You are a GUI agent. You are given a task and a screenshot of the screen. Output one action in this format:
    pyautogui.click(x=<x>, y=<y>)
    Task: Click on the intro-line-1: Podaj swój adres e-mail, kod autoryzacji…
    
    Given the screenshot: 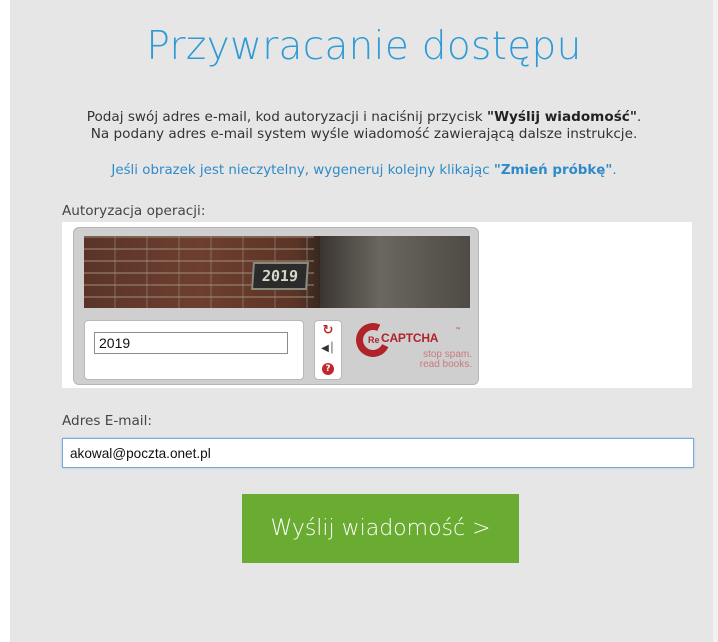 What is the action you would take?
    pyautogui.click(x=364, y=117)
    